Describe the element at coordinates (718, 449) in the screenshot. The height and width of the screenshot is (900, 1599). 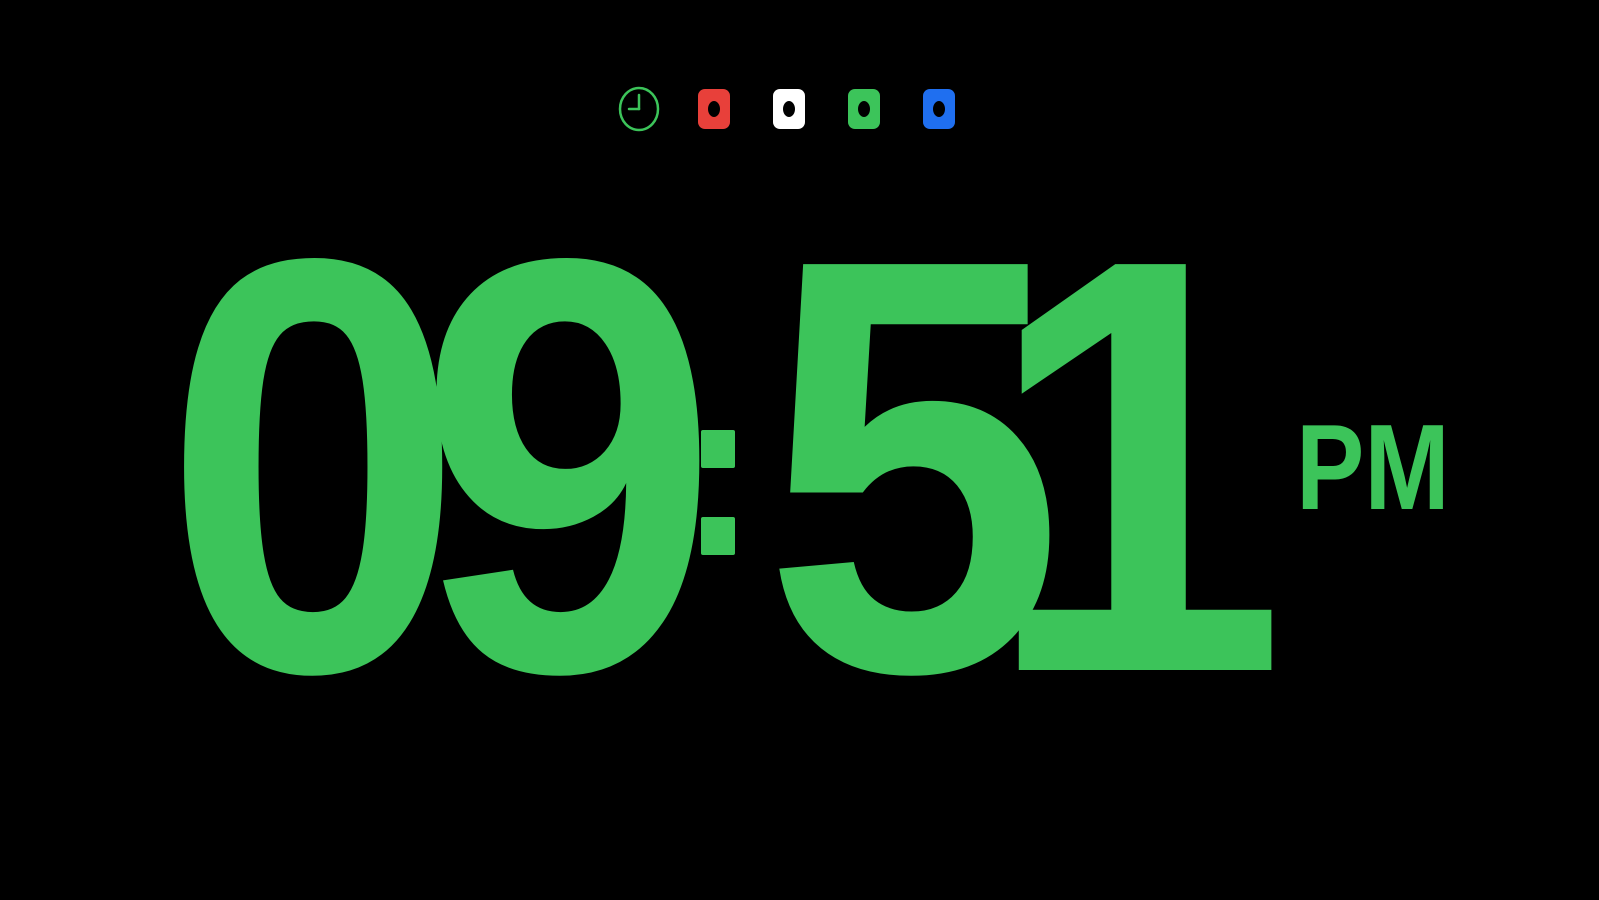
I see `colon-top-dot` at that location.